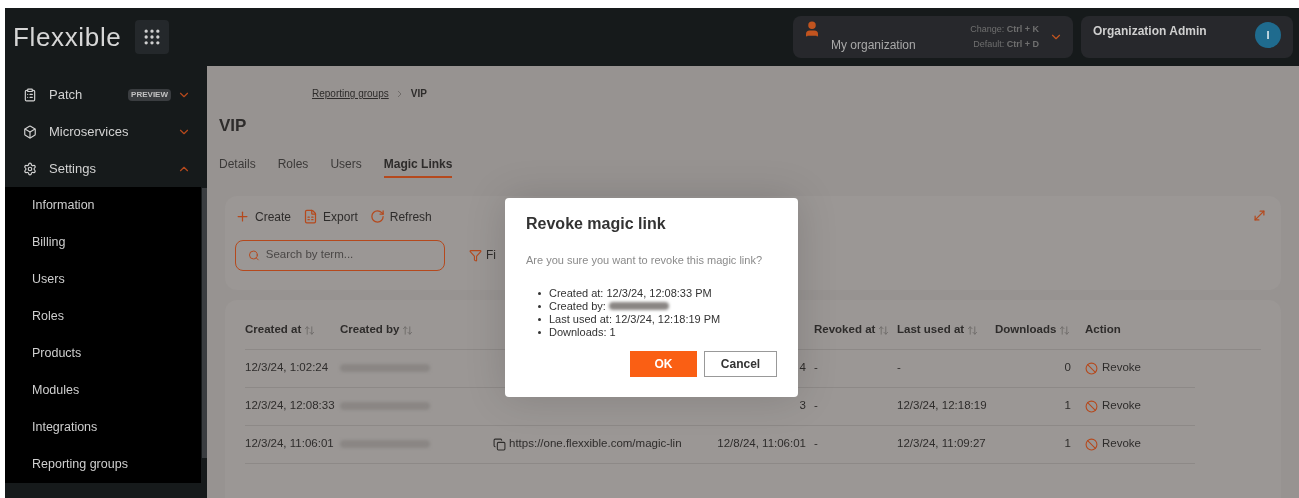 The image size is (1299, 498). Describe the element at coordinates (350, 93) in the screenshot. I see `breadcrumb-link: Reporting groups` at that location.